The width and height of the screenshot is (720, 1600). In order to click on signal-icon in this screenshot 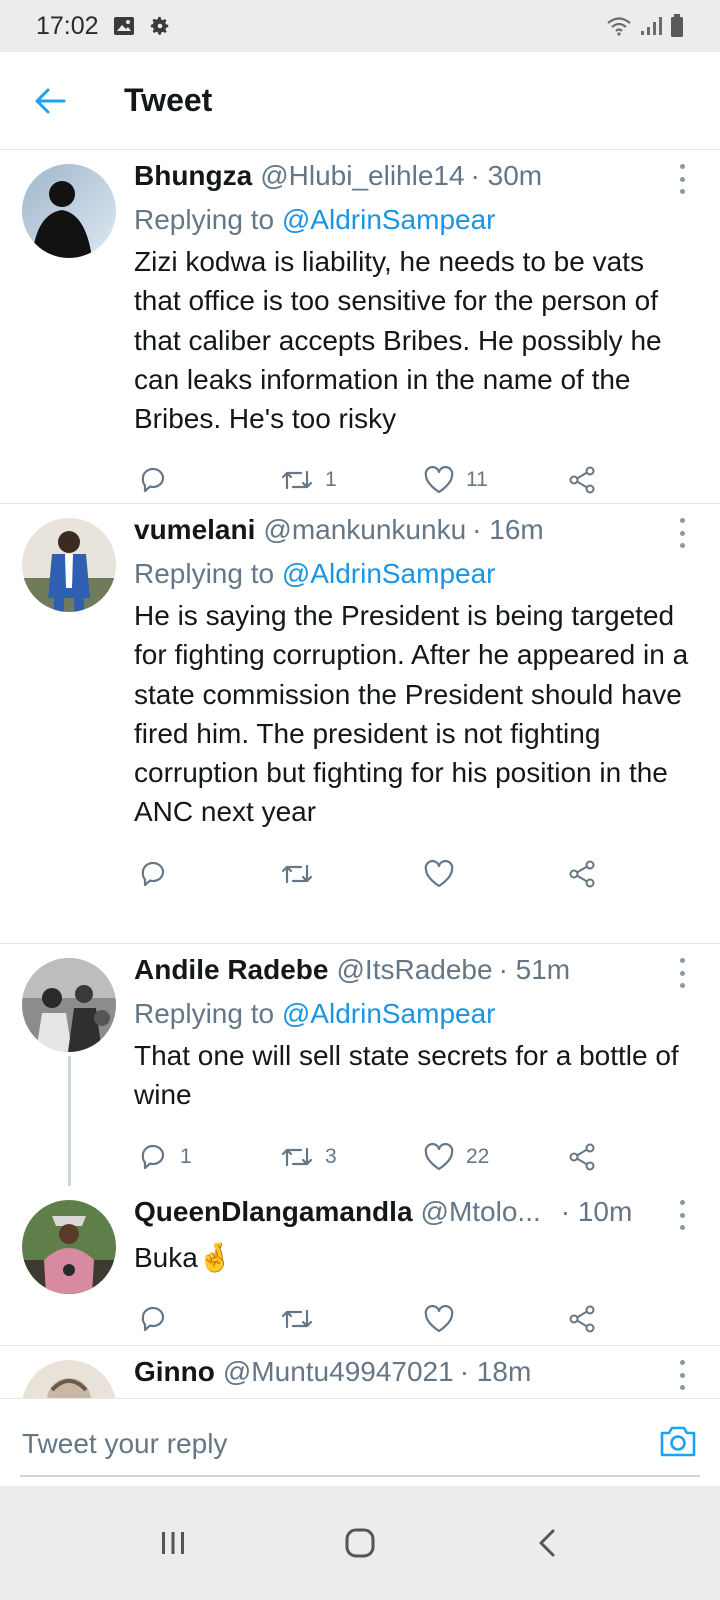, I will do `click(651, 26)`.